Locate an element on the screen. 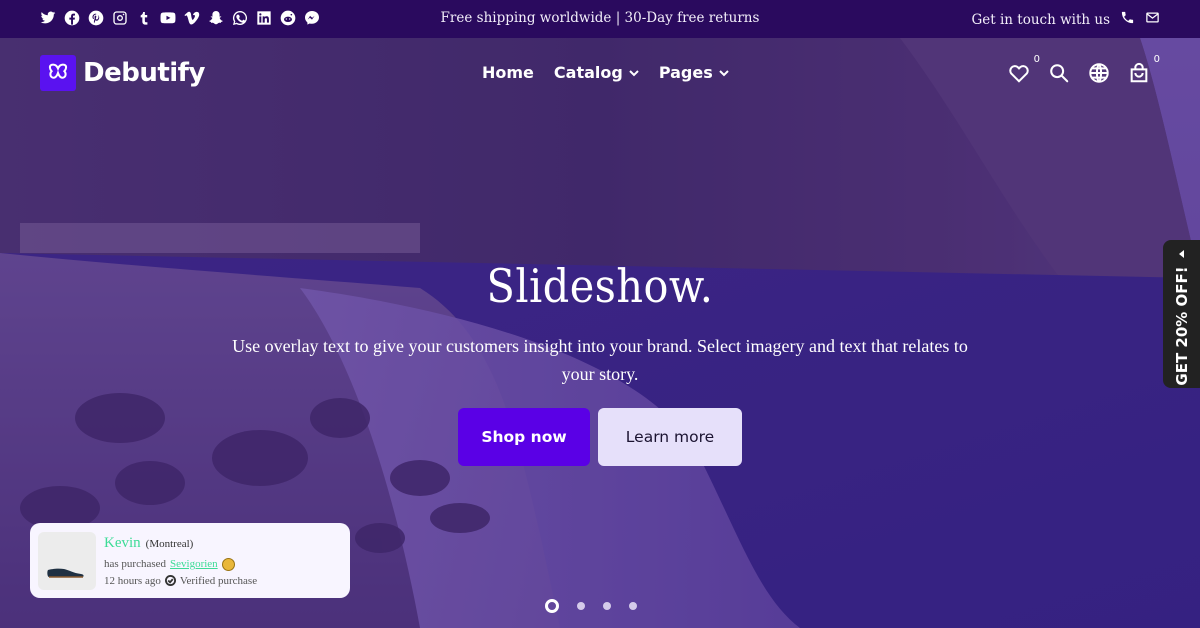 This screenshot has height=628, width=1200. search-icon is located at coordinates (1059, 73).